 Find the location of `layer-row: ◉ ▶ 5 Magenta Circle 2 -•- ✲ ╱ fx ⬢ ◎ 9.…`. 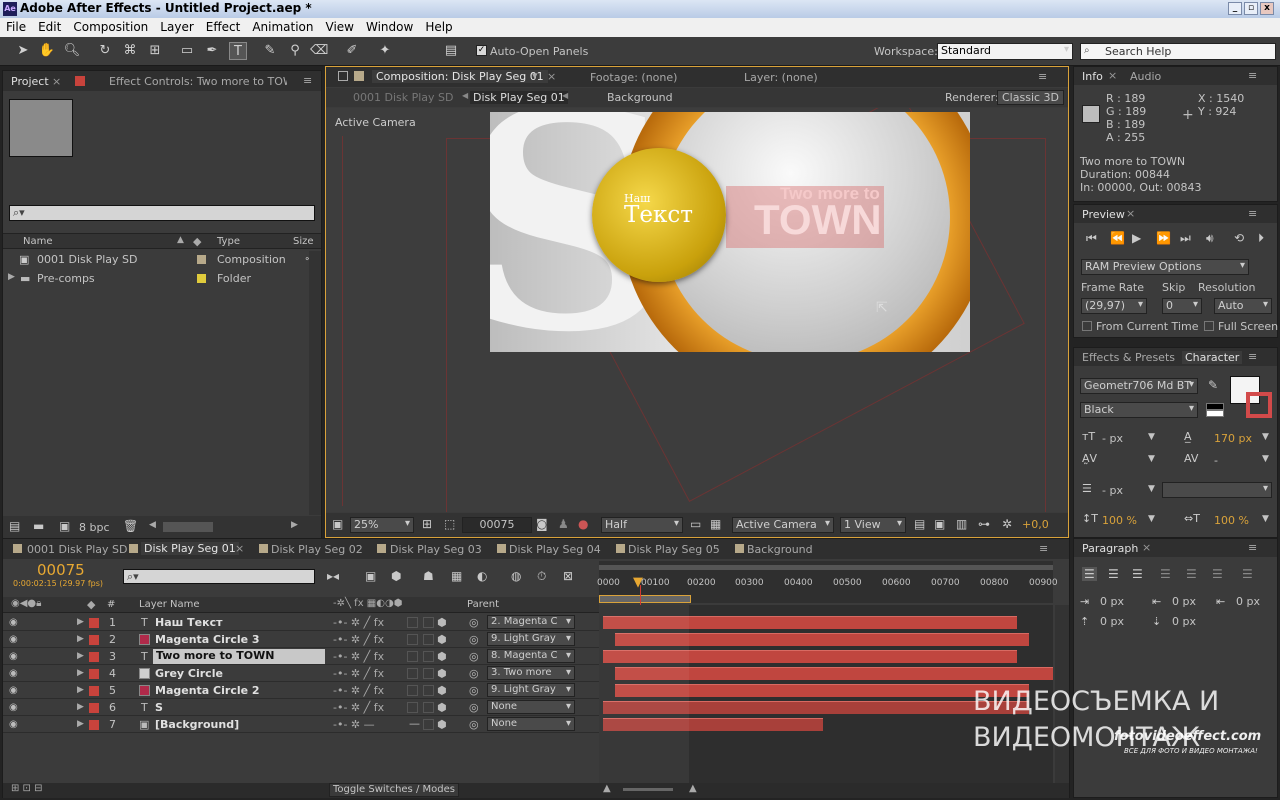

layer-row: ◉ ▶ 5 Magenta Circle 2 -•- ✲ ╱ fx ⬢ ◎ 9.… is located at coordinates (301, 690).